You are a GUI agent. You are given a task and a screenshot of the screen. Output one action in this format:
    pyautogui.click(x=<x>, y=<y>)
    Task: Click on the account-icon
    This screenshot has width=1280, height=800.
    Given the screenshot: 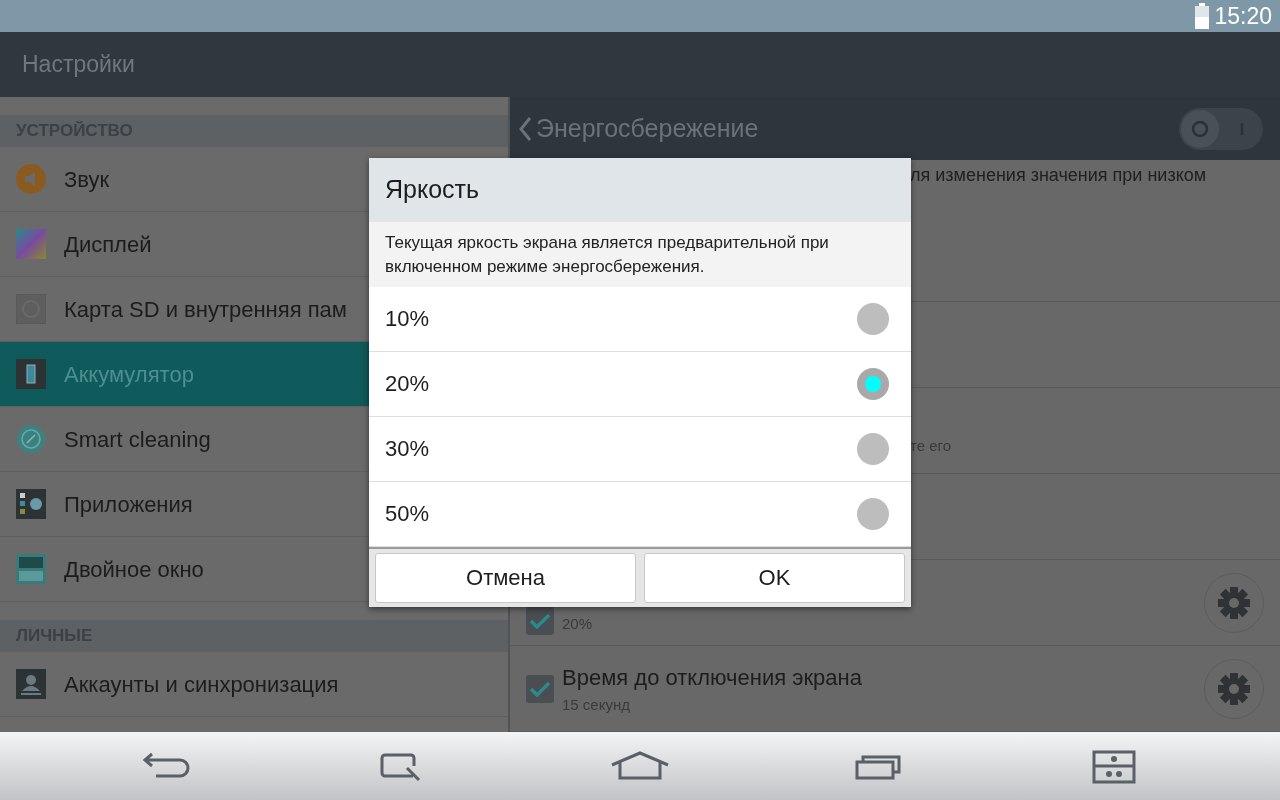 What is the action you would take?
    pyautogui.click(x=31, y=684)
    